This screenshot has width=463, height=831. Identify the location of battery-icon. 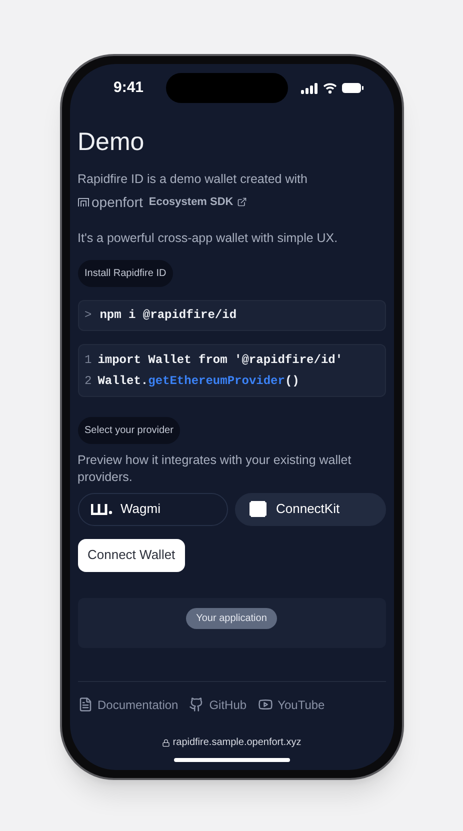
(353, 88).